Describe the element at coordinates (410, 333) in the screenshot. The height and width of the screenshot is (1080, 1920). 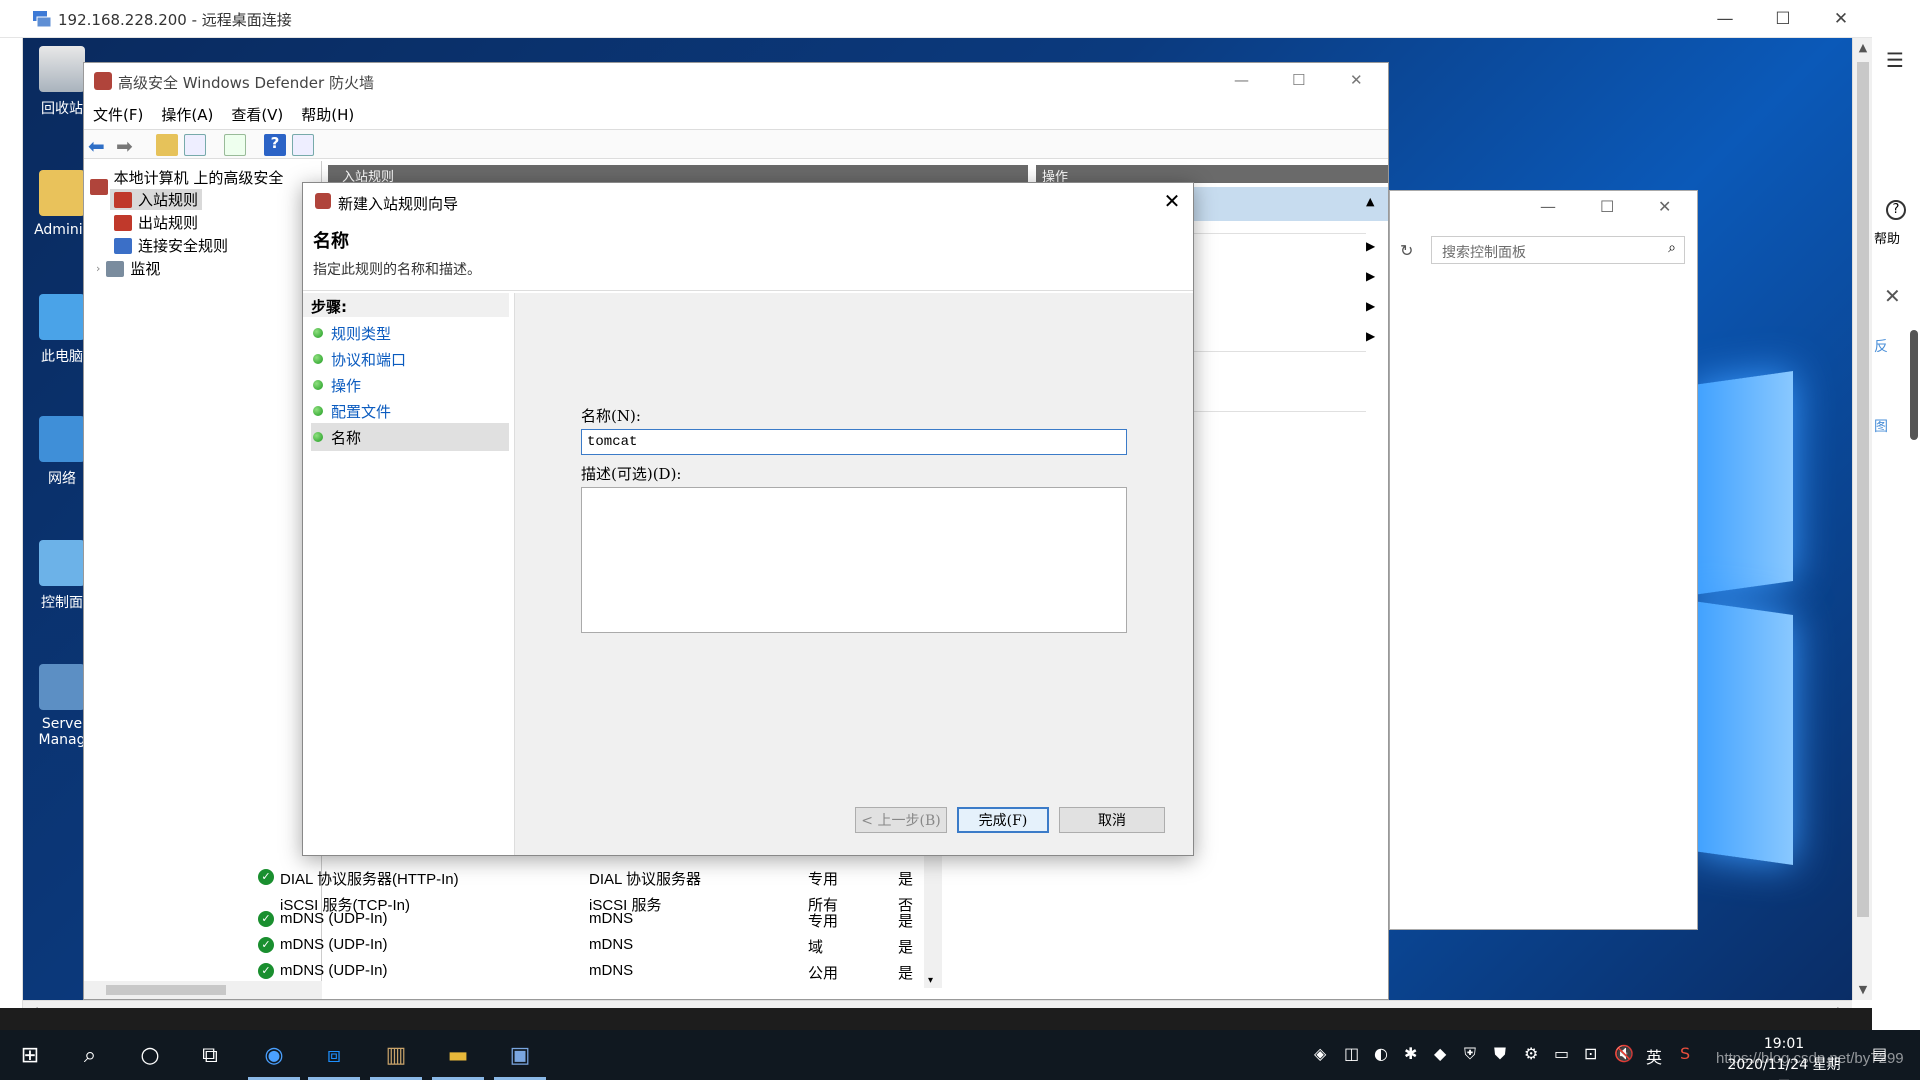
I see `step-rule-type: 规则类型` at that location.